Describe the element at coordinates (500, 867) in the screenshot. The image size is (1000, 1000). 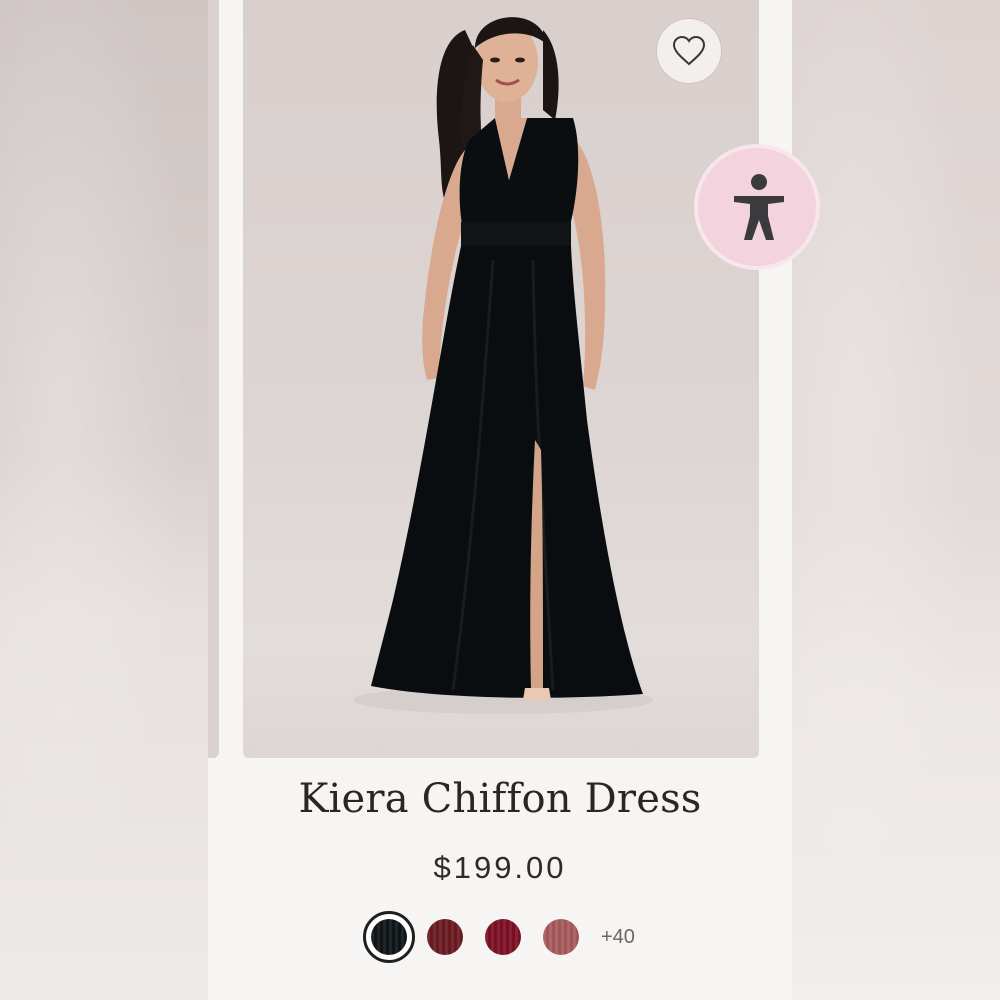
I see `product-price: $199.00` at that location.